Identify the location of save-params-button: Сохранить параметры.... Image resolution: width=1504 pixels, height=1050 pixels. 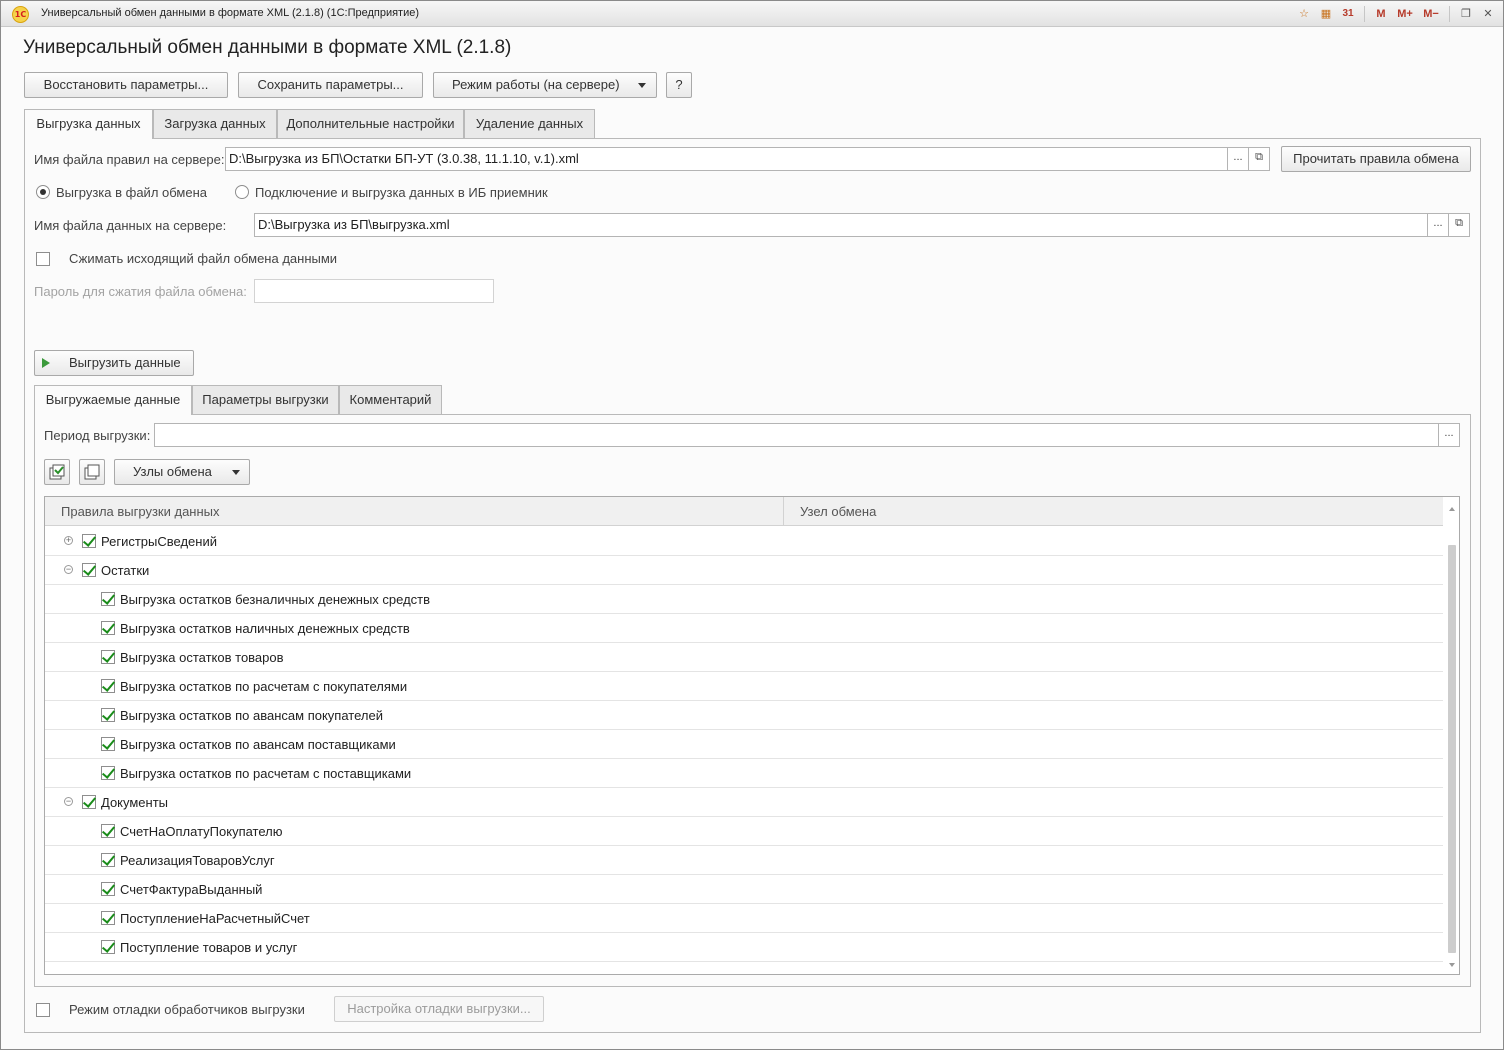
(330, 85).